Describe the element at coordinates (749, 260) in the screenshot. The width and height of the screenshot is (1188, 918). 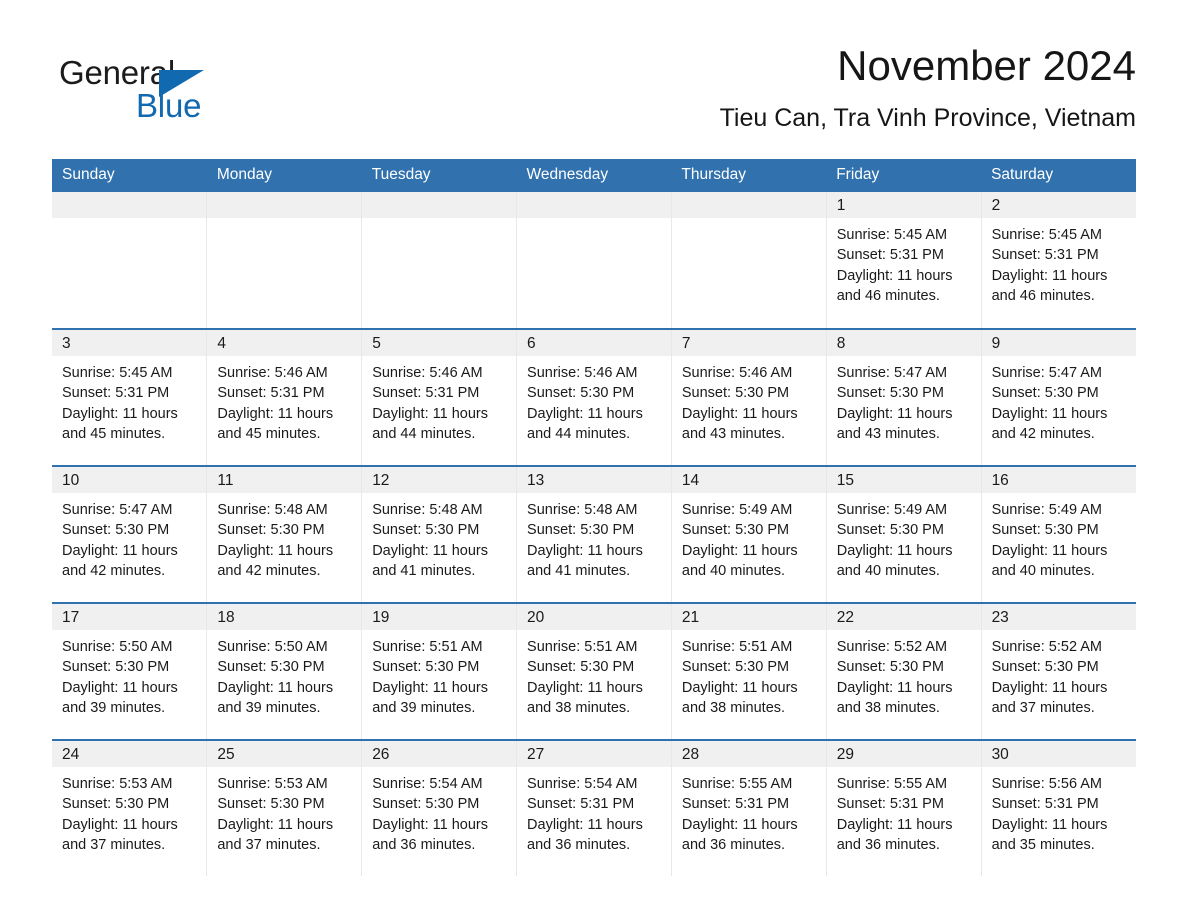
I see `calendar-cell-empty` at that location.